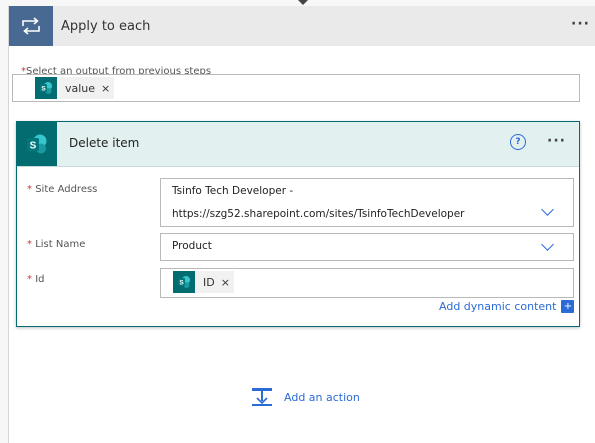 This screenshot has height=443, width=595. I want to click on connector-arrow-icon, so click(303, 2).